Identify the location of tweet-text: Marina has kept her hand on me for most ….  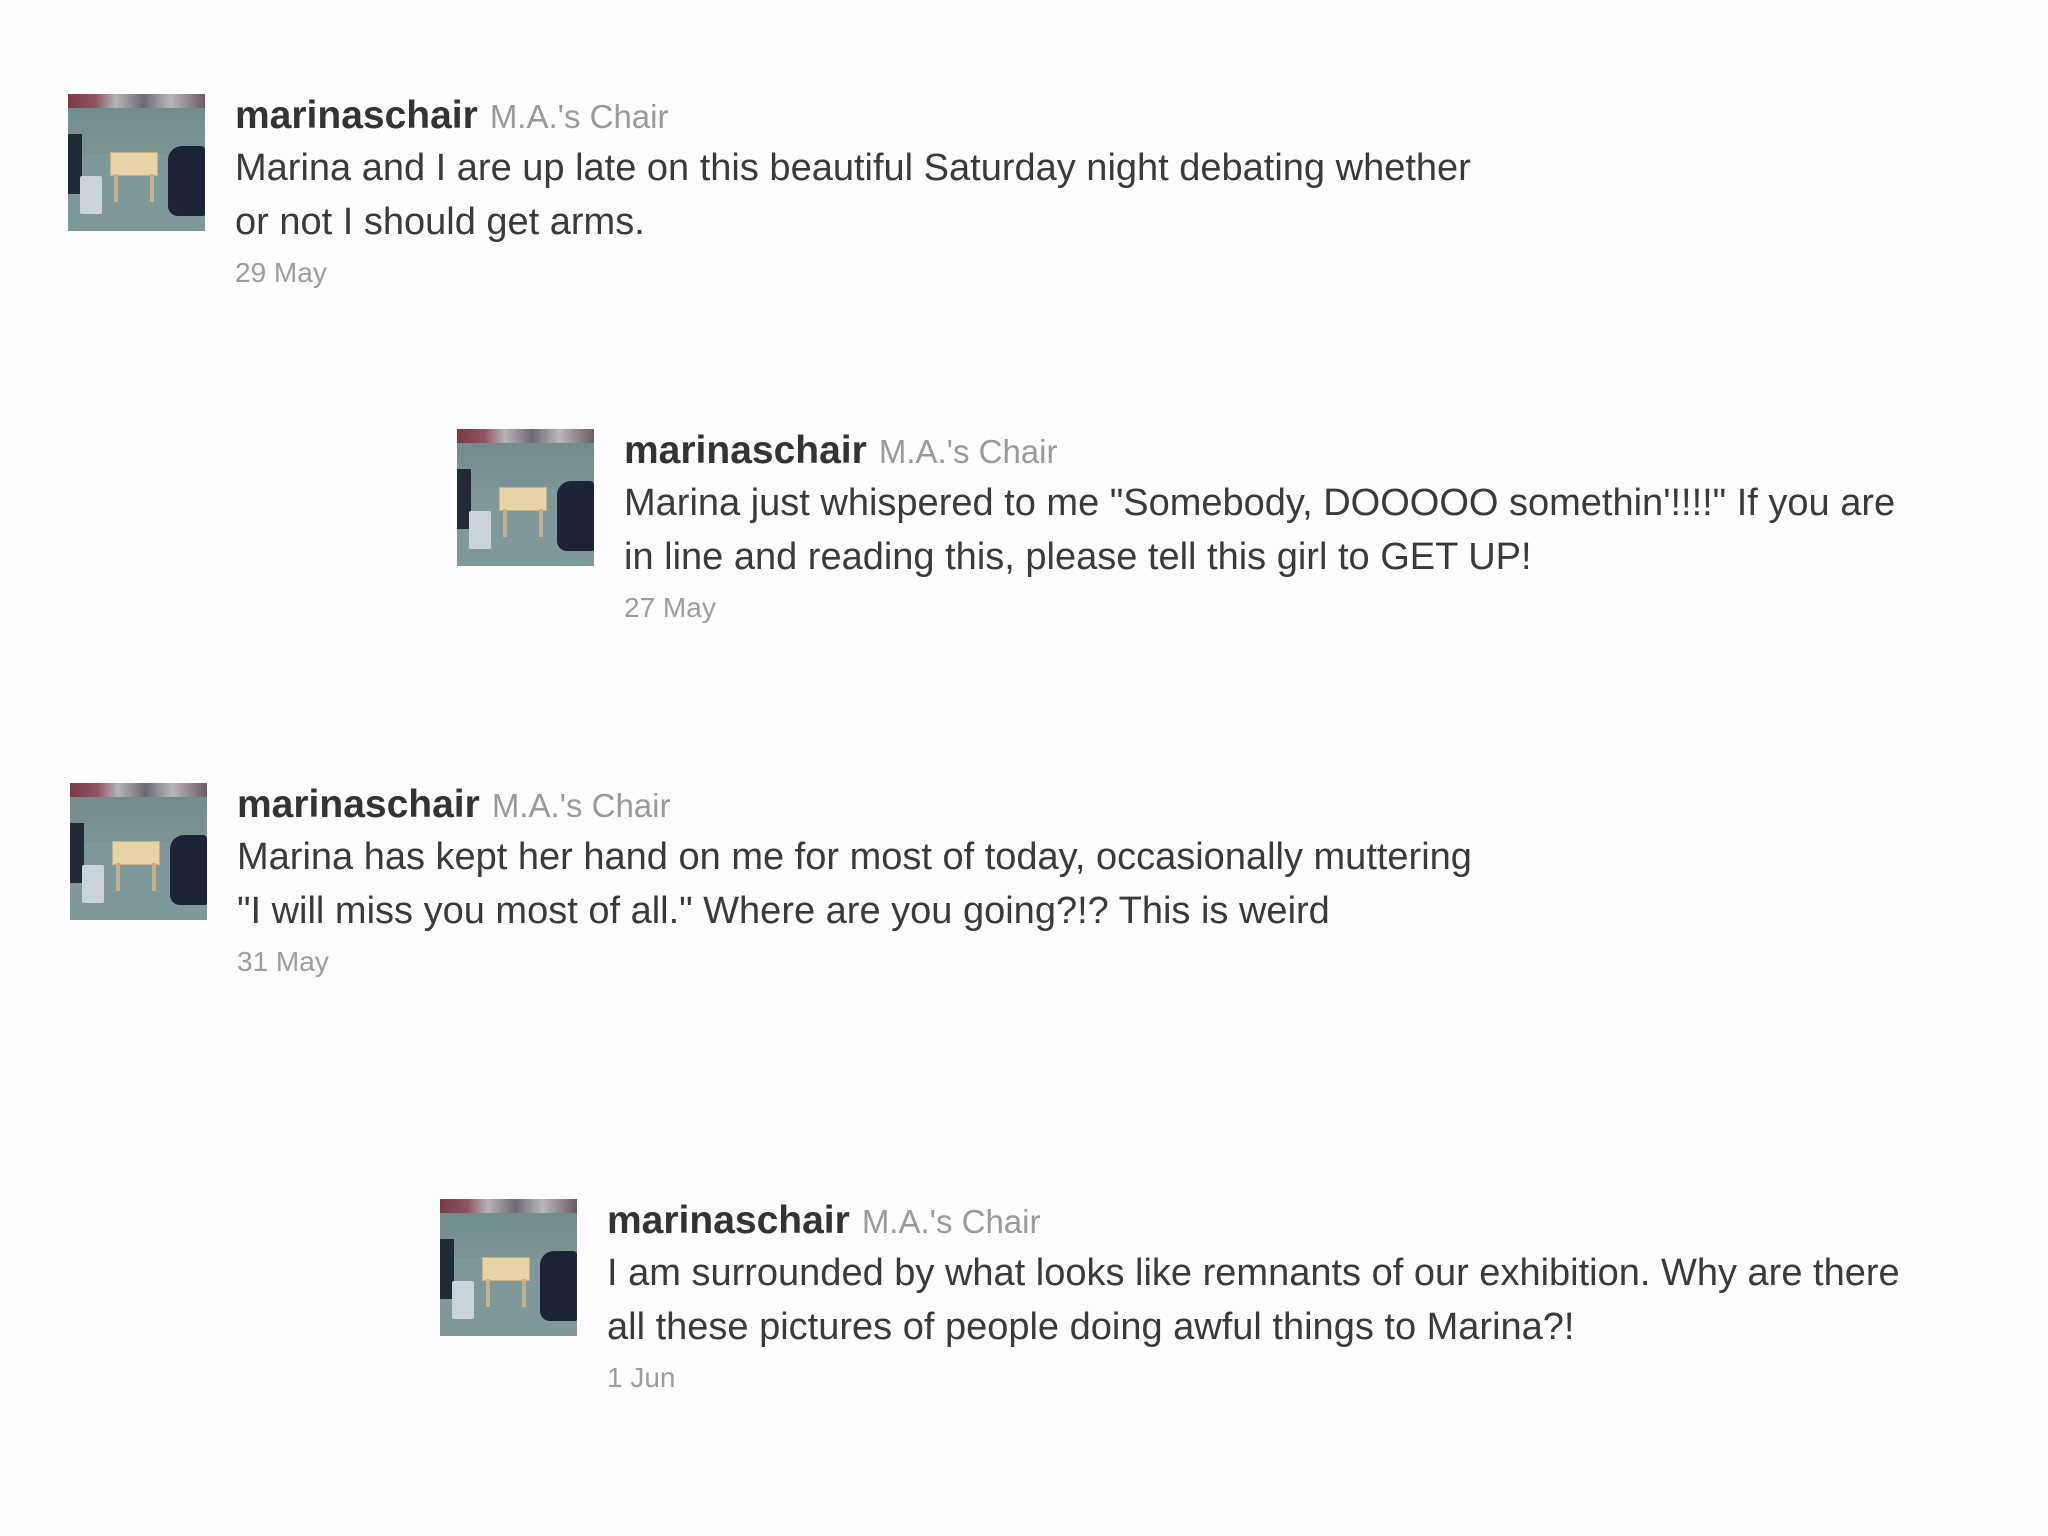
(854, 884).